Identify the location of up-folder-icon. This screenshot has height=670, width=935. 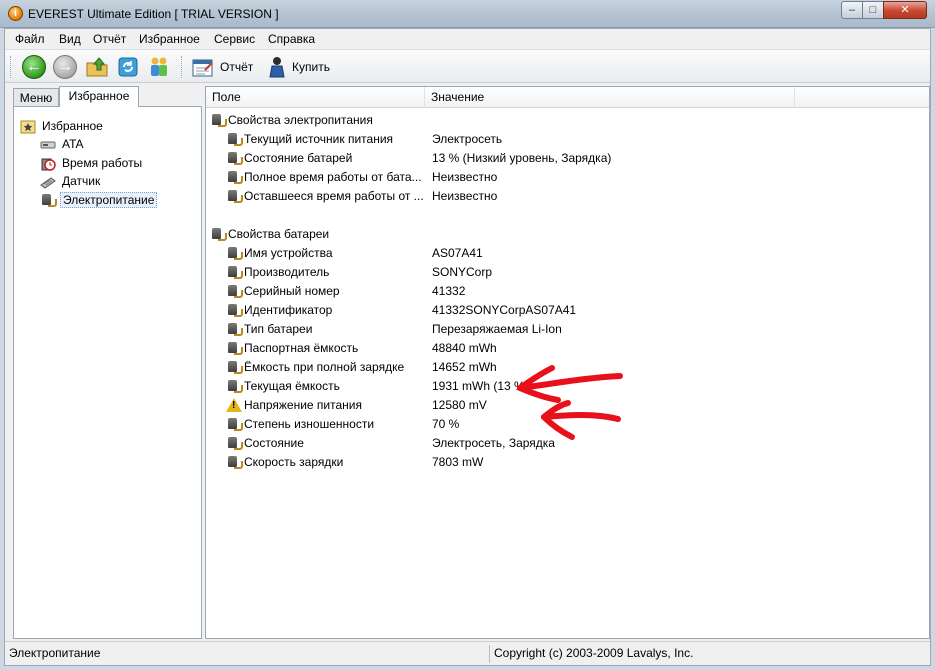
(97, 67).